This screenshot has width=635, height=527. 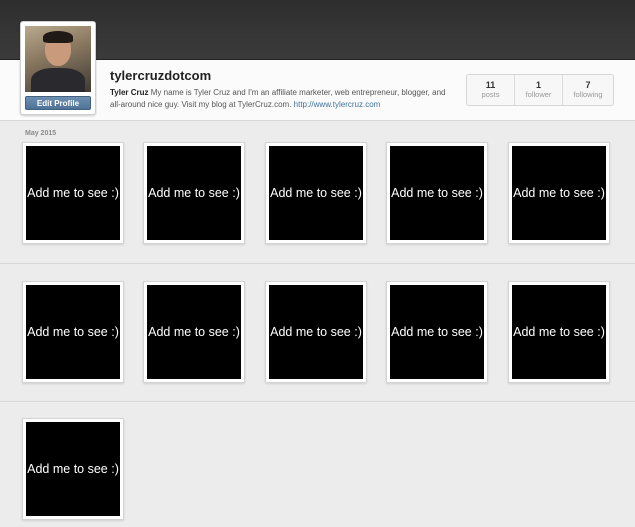 I want to click on stat-followers-count: 1, so click(x=538, y=85).